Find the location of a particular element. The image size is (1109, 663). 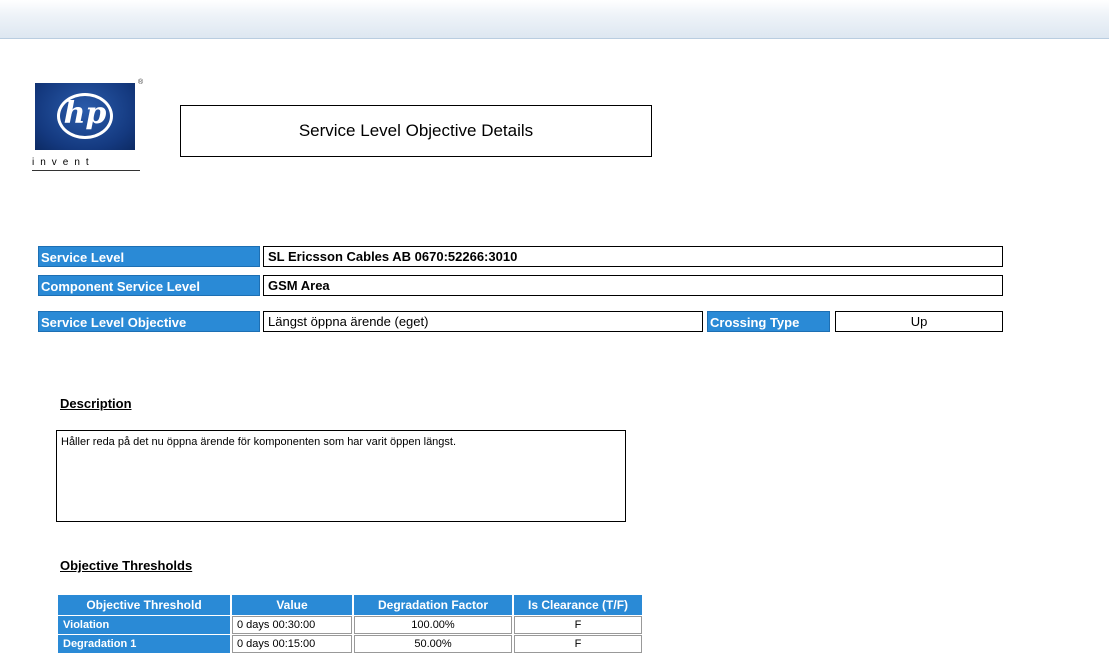

objective-thresholds-heading: Objective Thresholds is located at coordinates (126, 565).